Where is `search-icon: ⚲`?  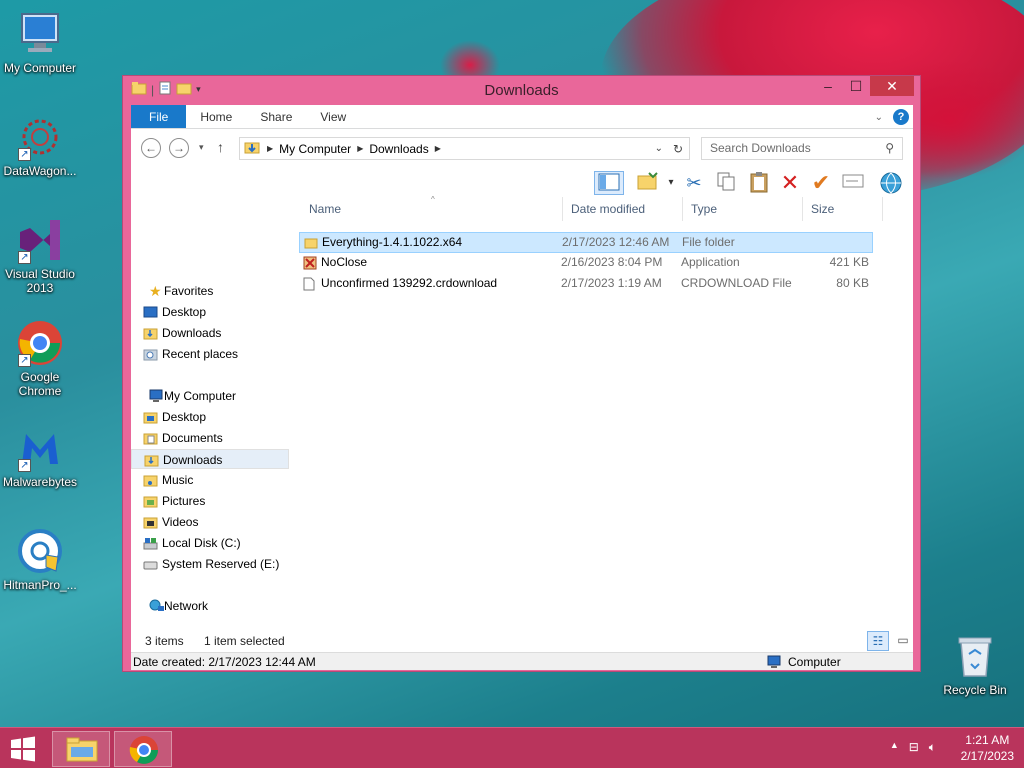
search-icon: ⚲ is located at coordinates (889, 148).